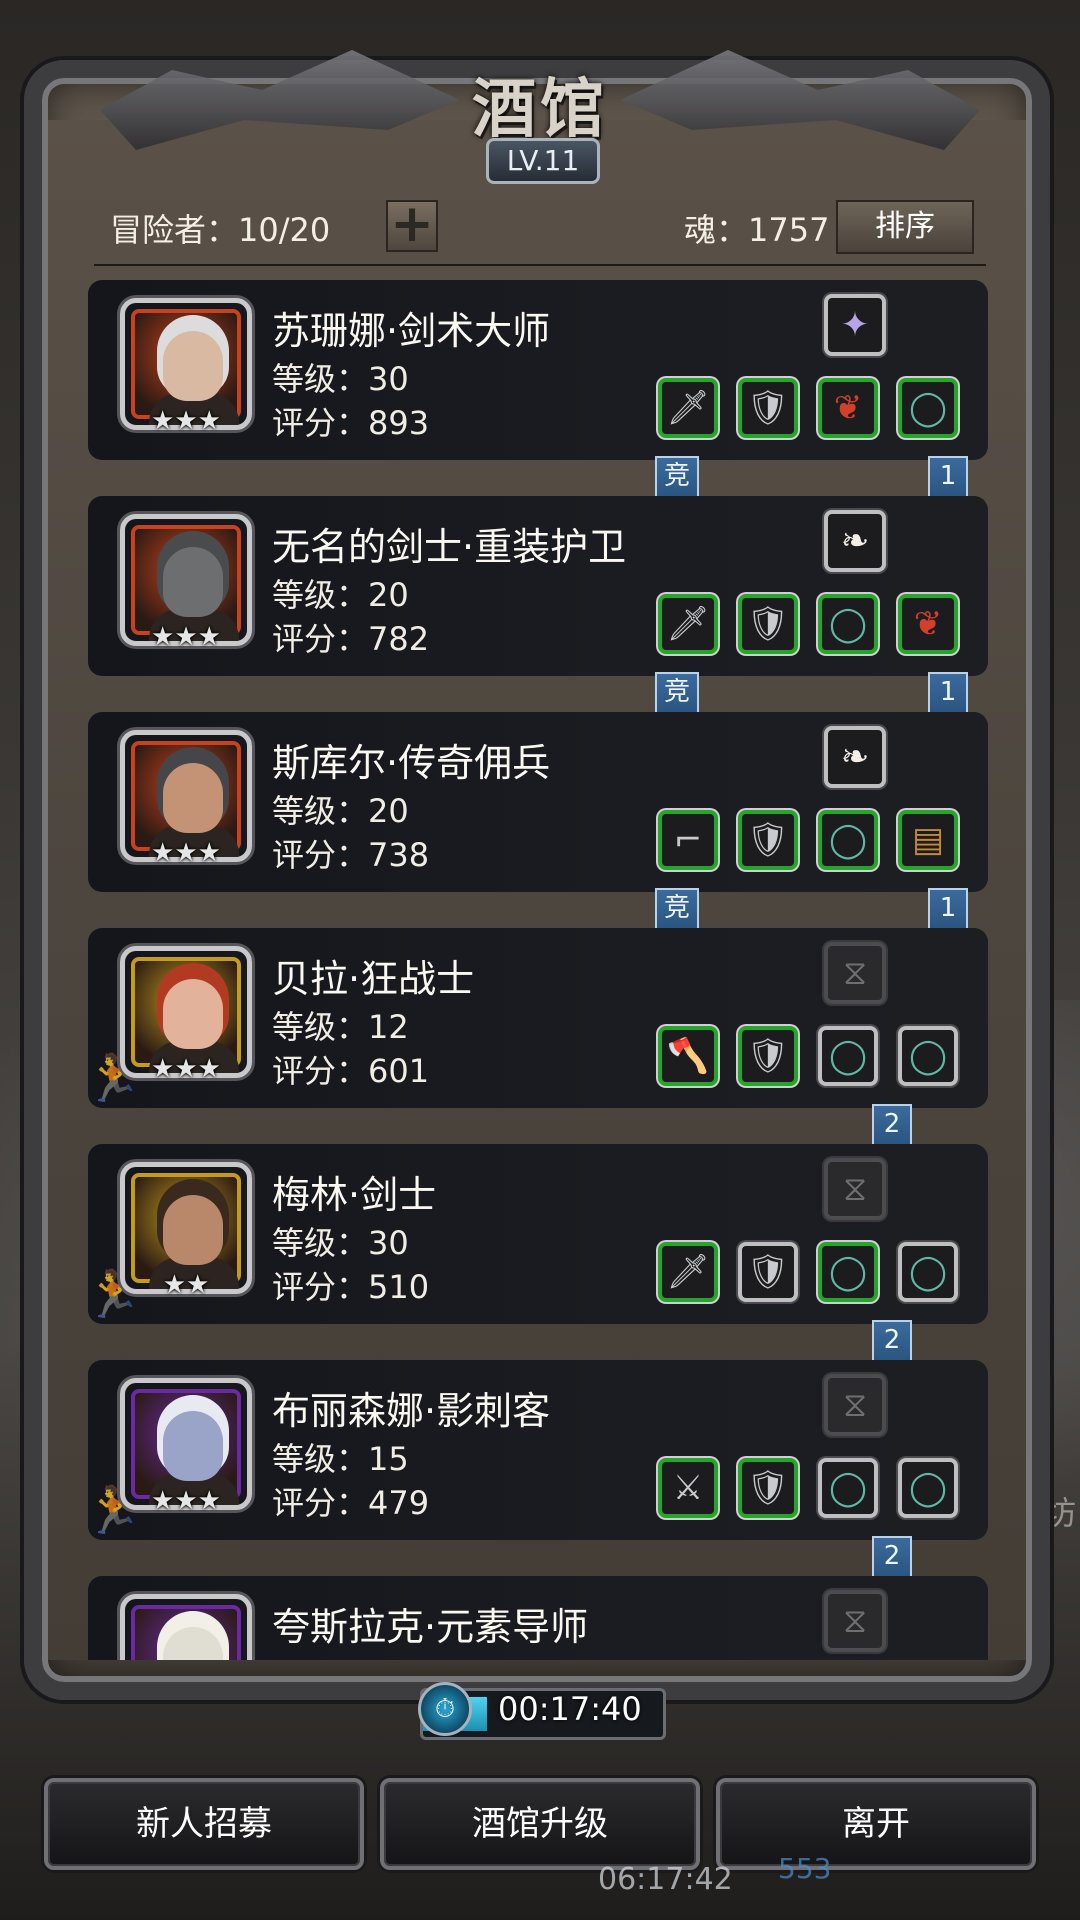 Image resolution: width=1080 pixels, height=1920 pixels. I want to click on hero-card: ★★★ 布丽森娜·影刺客 等级：15 评分：479 ⧖ ⚔ 🛡 ◯ ◯, so click(538, 1450).